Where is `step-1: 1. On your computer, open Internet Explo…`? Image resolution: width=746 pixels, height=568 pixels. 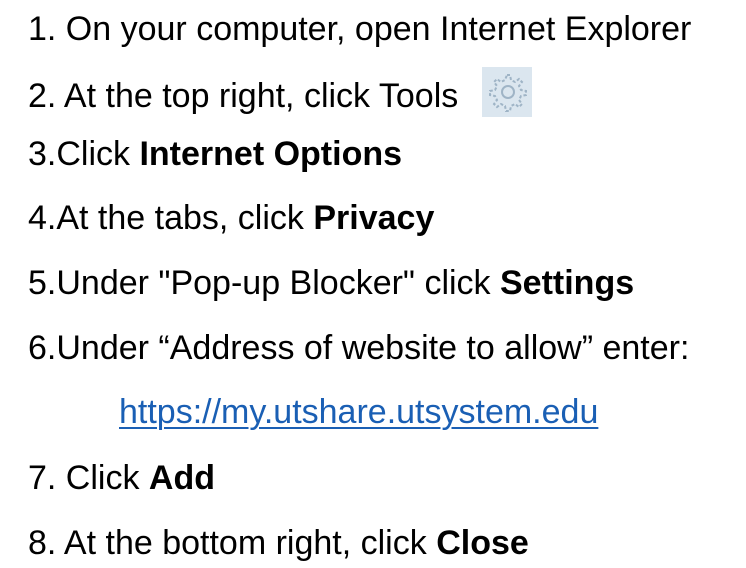
step-1: 1. On your computer, open Internet Explo… is located at coordinates (359, 29).